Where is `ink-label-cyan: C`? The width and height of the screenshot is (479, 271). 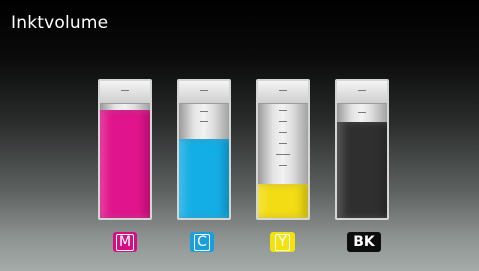 ink-label-cyan: C is located at coordinates (202, 242).